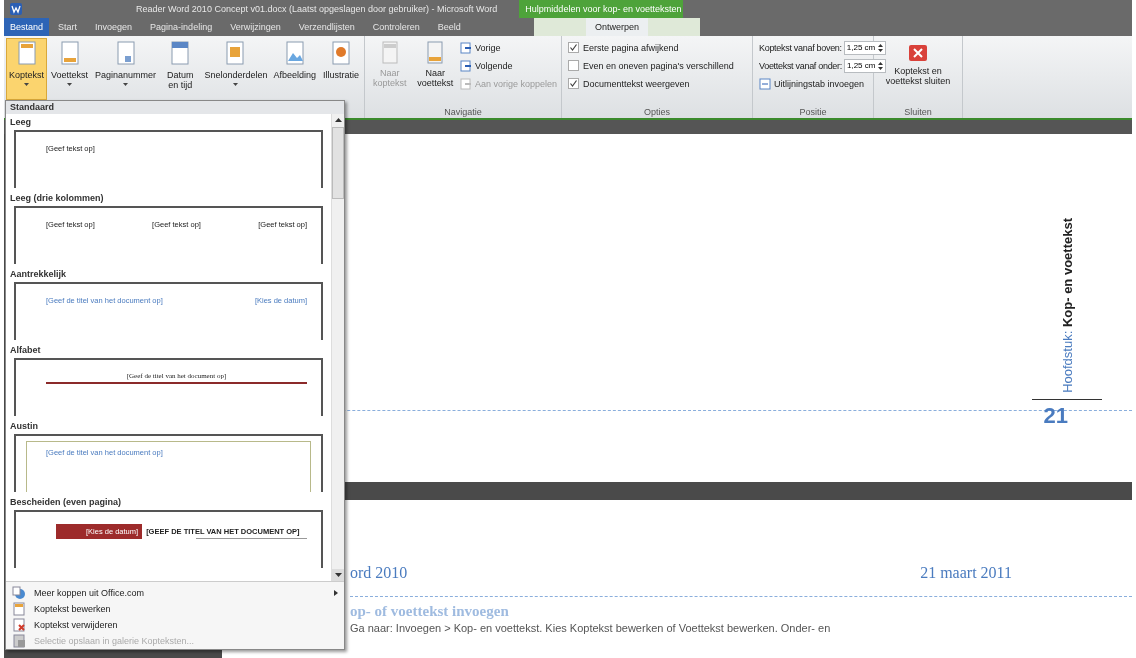 This screenshot has height=658, width=1136. Describe the element at coordinates (1055, 416) in the screenshot. I see `page-number: 21` at that location.